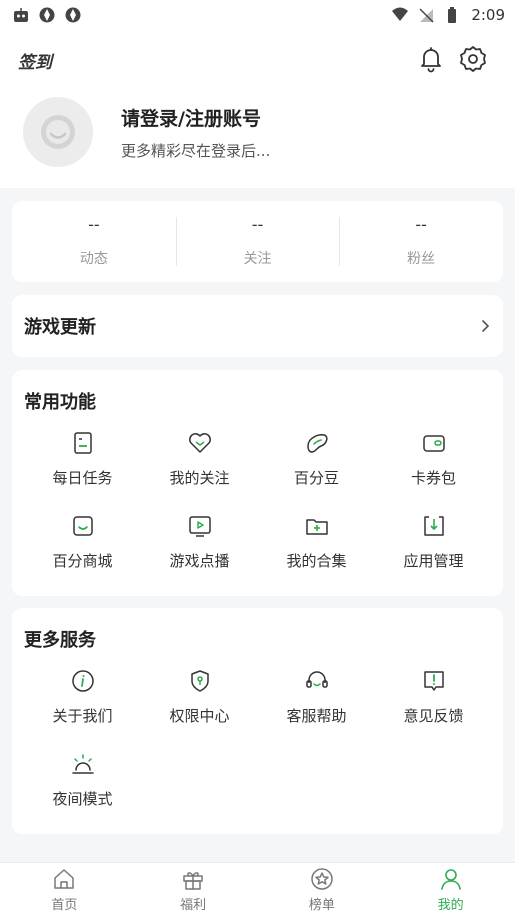 The image size is (515, 917). I want to click on heart-icon, so click(199, 443).